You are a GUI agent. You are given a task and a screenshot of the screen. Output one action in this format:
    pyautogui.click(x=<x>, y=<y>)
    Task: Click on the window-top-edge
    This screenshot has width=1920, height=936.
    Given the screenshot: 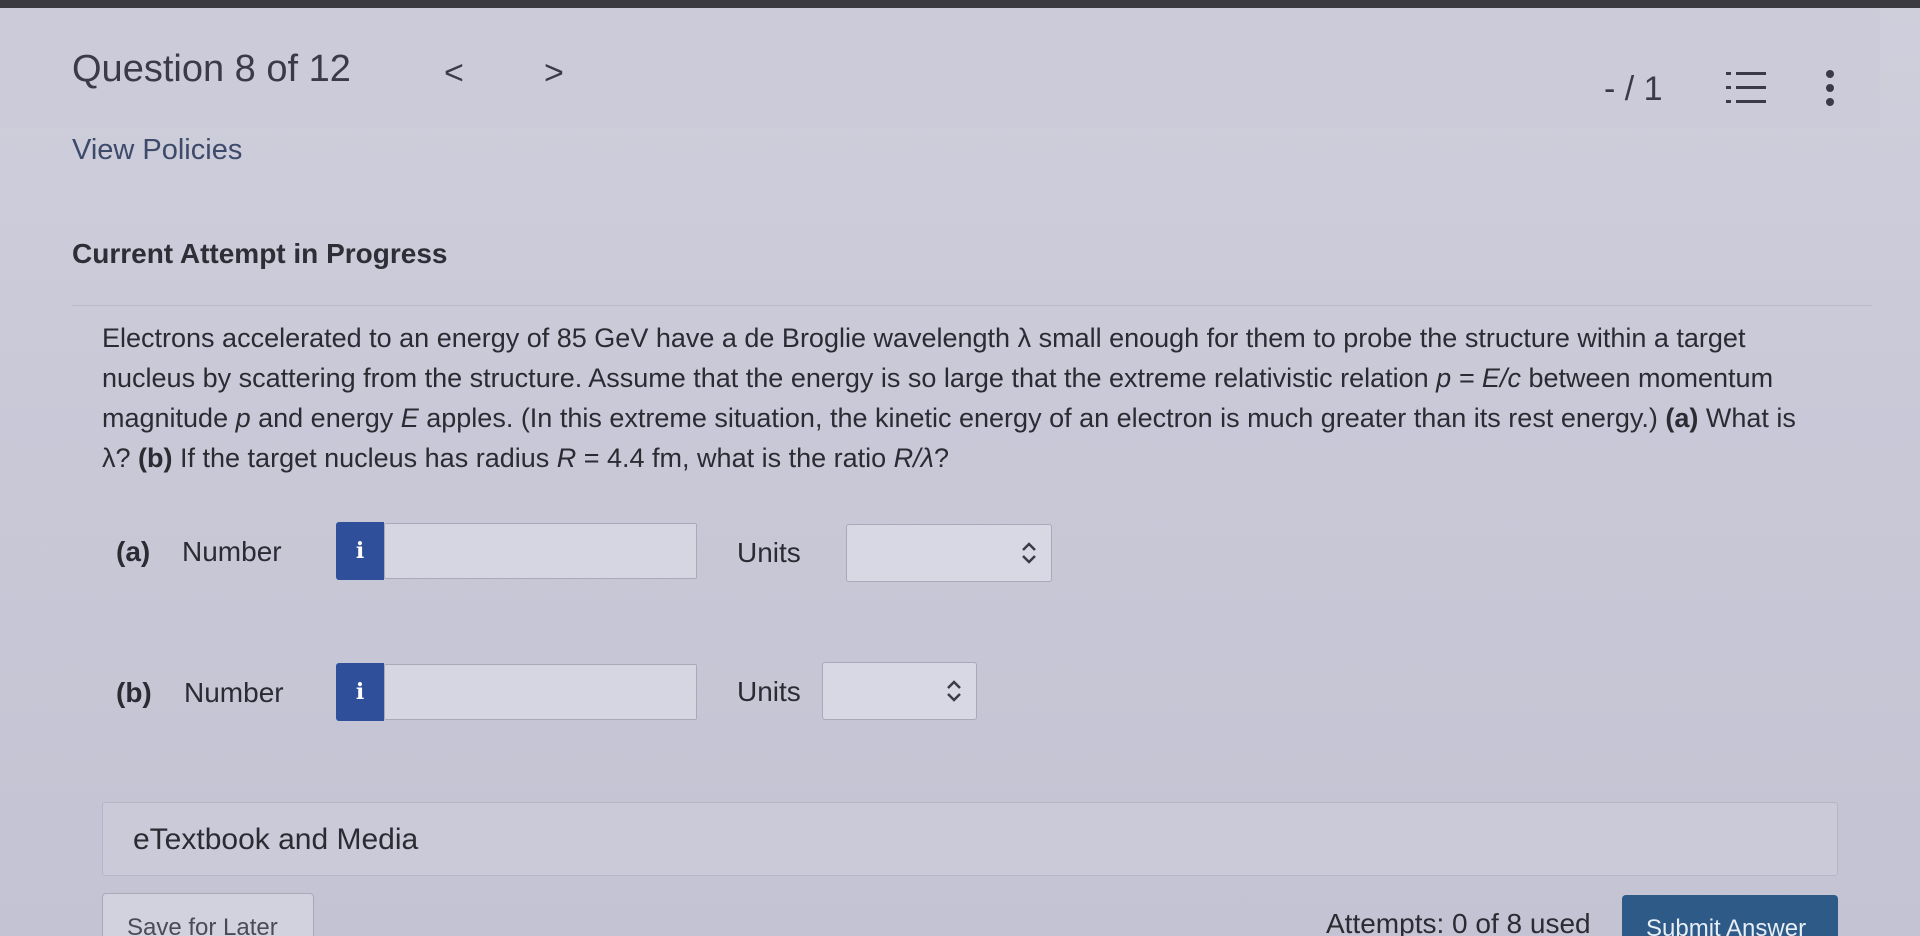 What is the action you would take?
    pyautogui.click(x=960, y=4)
    